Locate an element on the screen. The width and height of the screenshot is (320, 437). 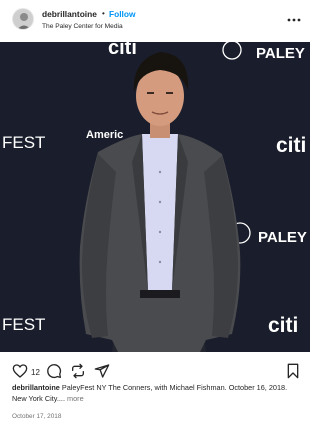
comment-button is located at coordinates (54, 373).